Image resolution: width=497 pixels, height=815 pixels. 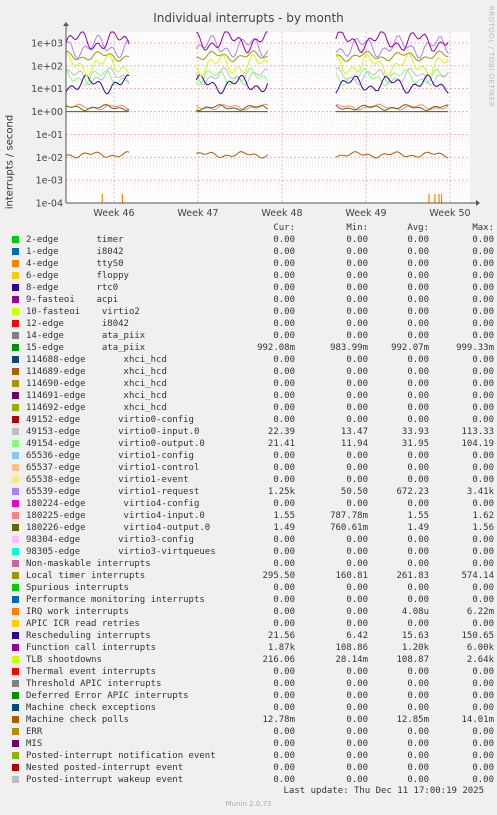 I want to click on legend-min: 108.86, so click(x=351, y=648).